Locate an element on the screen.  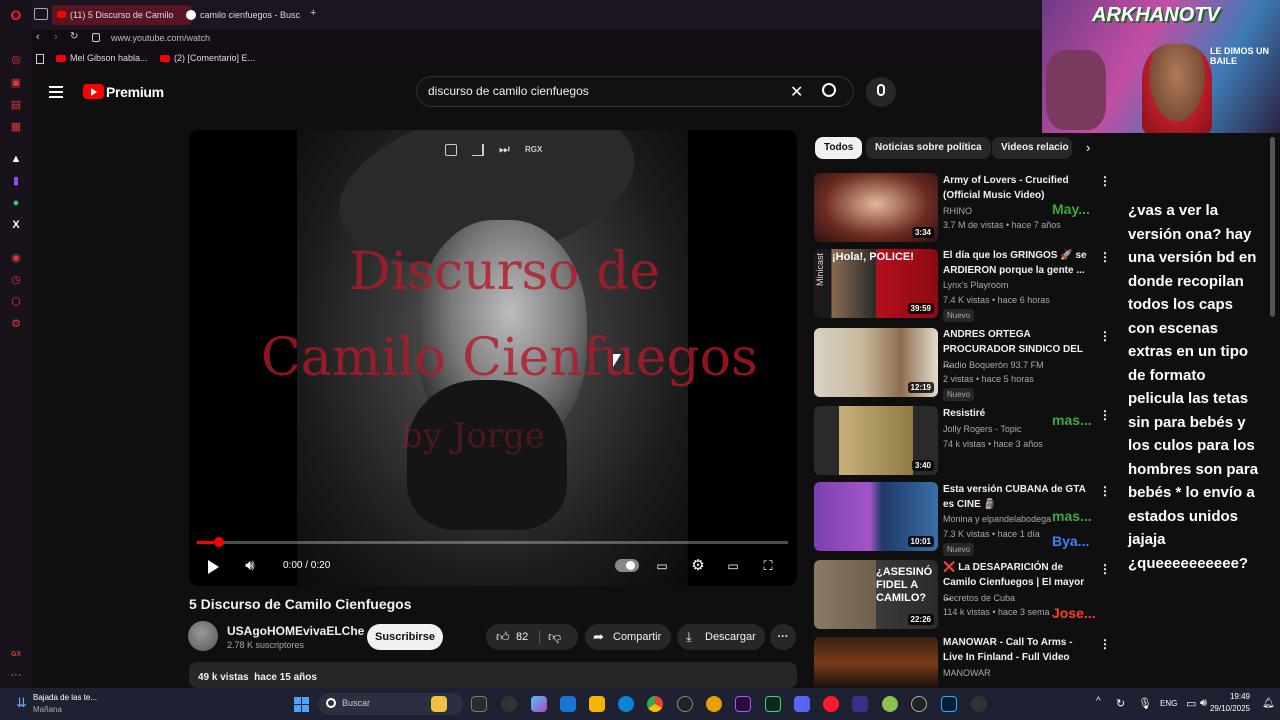
store-icon is located at coordinates (568, 704).